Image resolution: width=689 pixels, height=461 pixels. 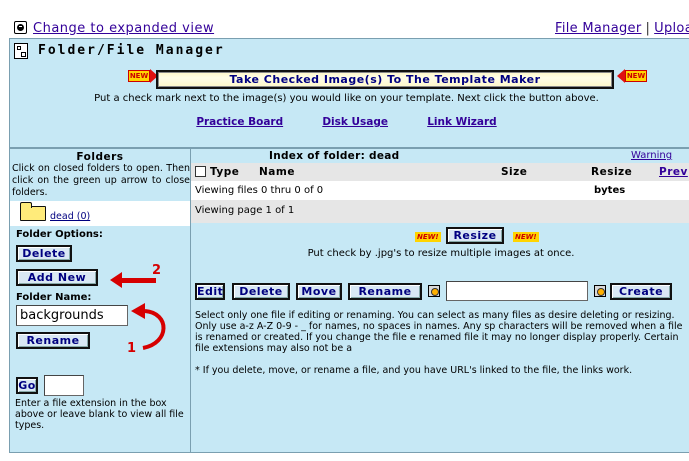 I want to click on page-title: Folder/File Manager, so click(x=131, y=50).